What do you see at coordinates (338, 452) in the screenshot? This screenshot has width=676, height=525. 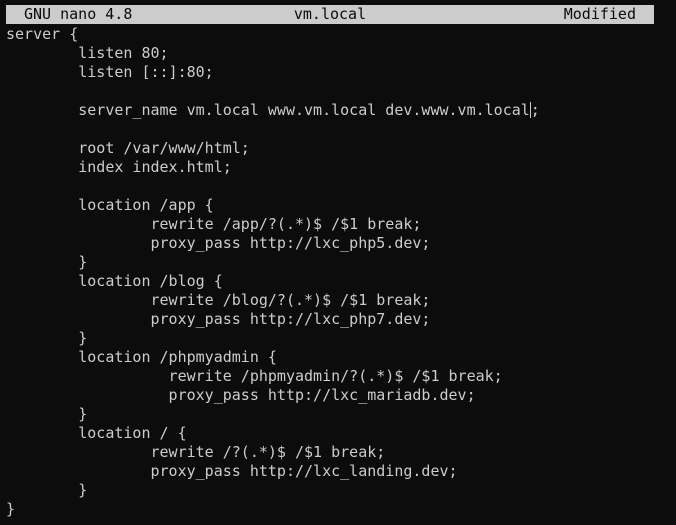 I see `editor-line: rewrite /?(.*)$ /$1 break;` at bounding box center [338, 452].